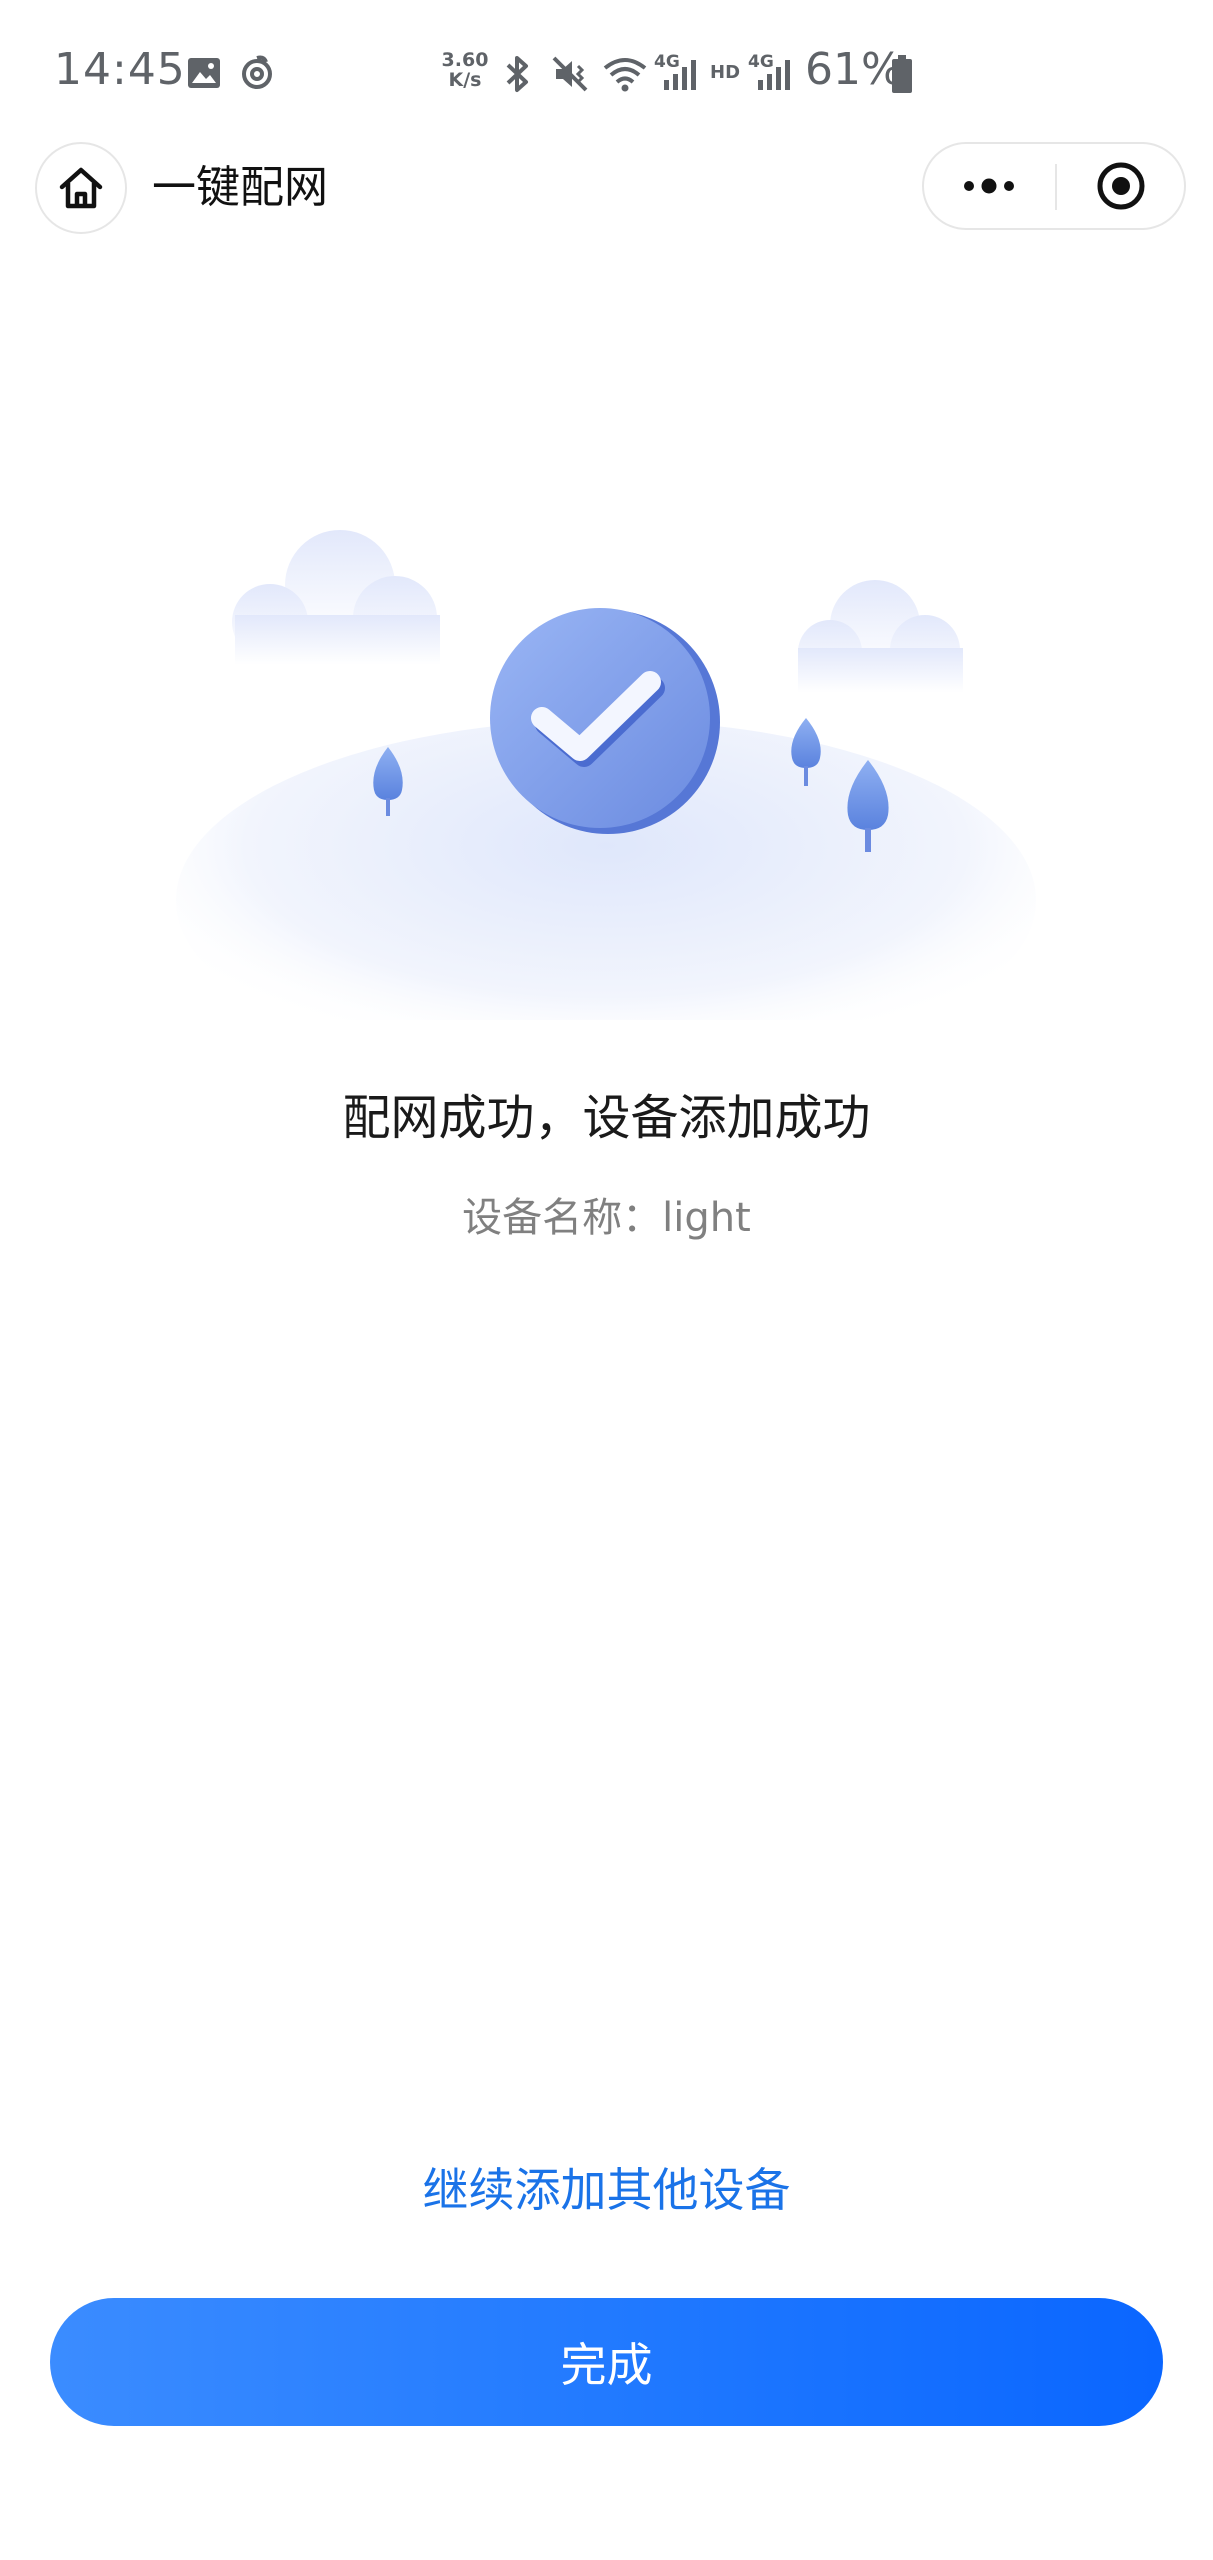 This screenshot has width=1213, height=2560. I want to click on done-button: 完成, so click(606, 2362).